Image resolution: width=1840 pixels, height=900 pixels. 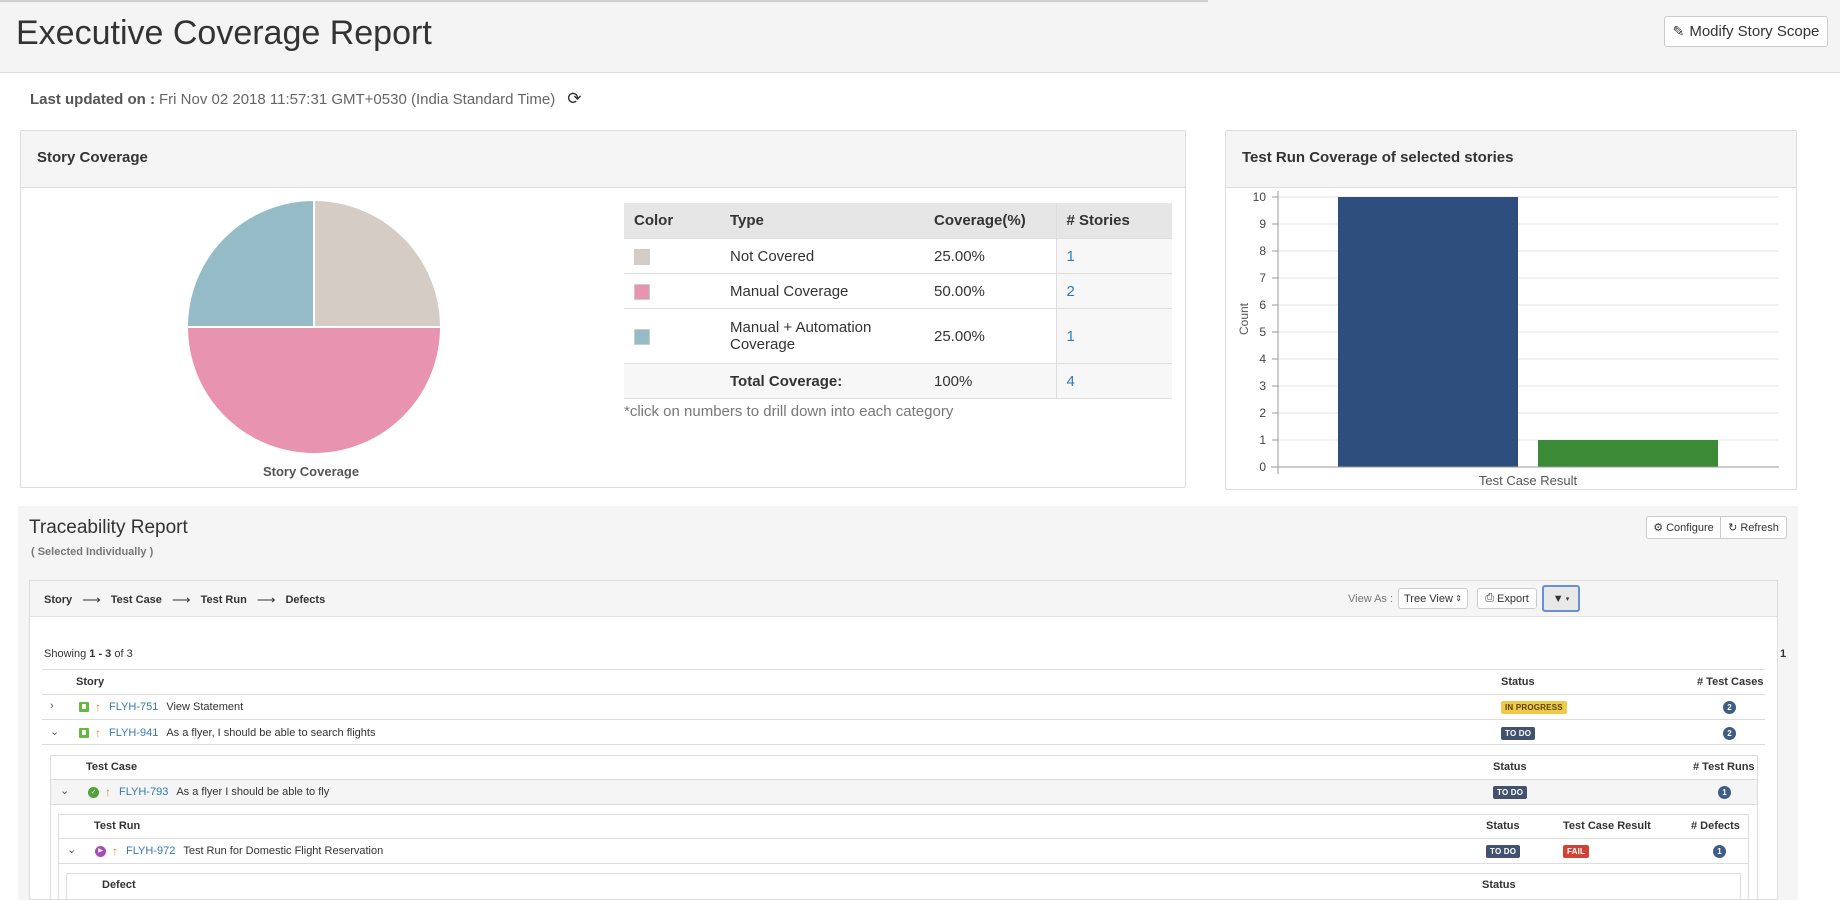 I want to click on arrow-right-icon: ⟶, so click(x=266, y=599).